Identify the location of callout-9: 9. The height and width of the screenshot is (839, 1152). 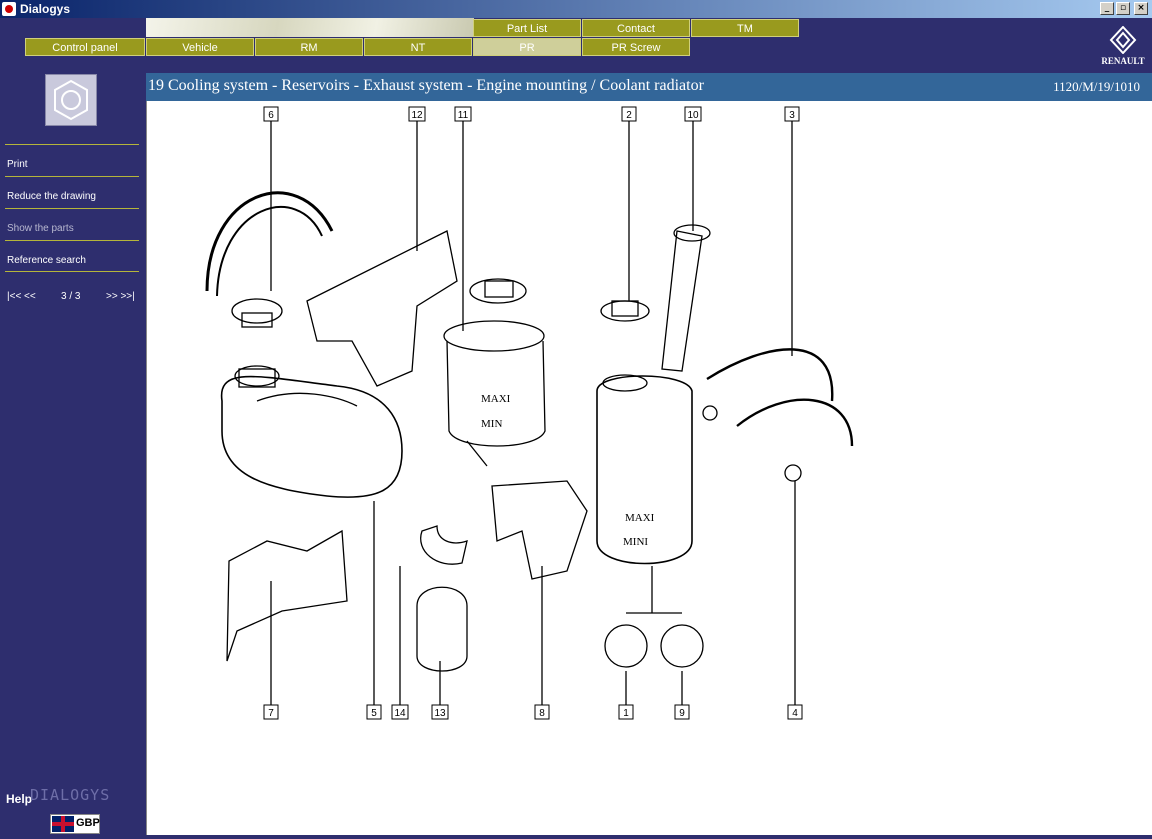
(682, 712).